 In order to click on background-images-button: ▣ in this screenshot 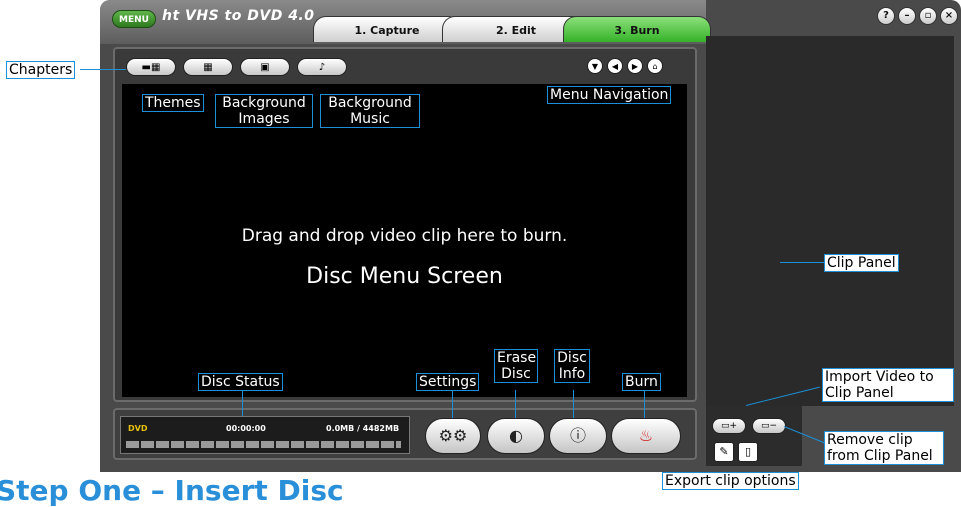, I will do `click(265, 67)`.